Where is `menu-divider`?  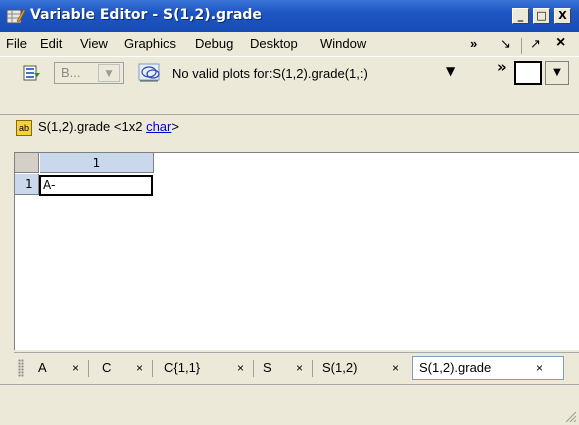
menu-divider is located at coordinates (521, 46).